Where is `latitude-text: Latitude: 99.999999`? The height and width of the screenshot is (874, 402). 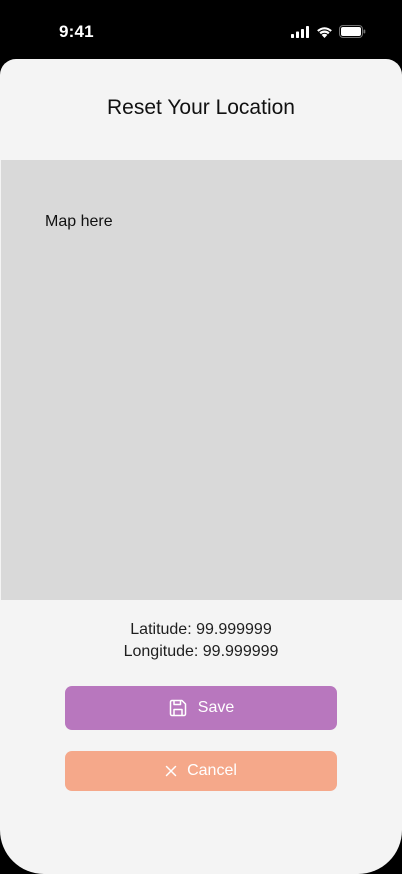 latitude-text: Latitude: 99.999999 is located at coordinates (201, 629).